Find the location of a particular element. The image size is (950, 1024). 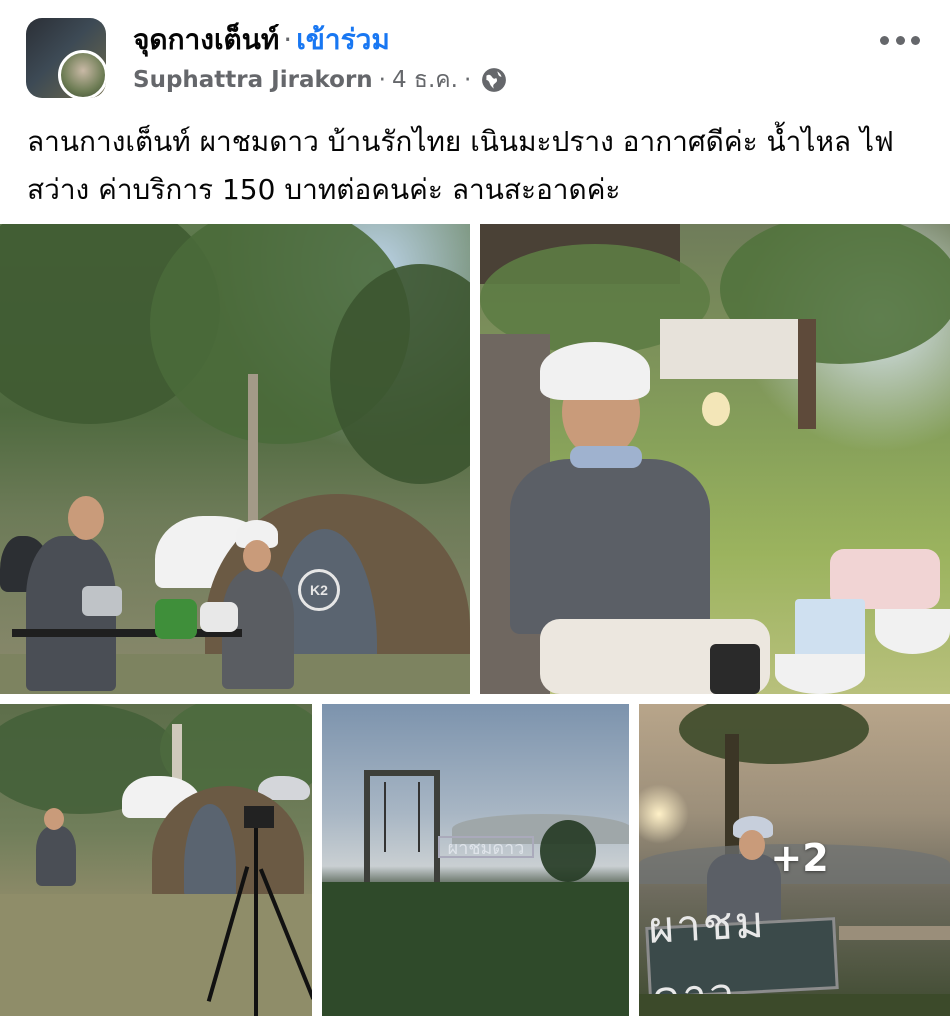

kettle is located at coordinates (735, 669).